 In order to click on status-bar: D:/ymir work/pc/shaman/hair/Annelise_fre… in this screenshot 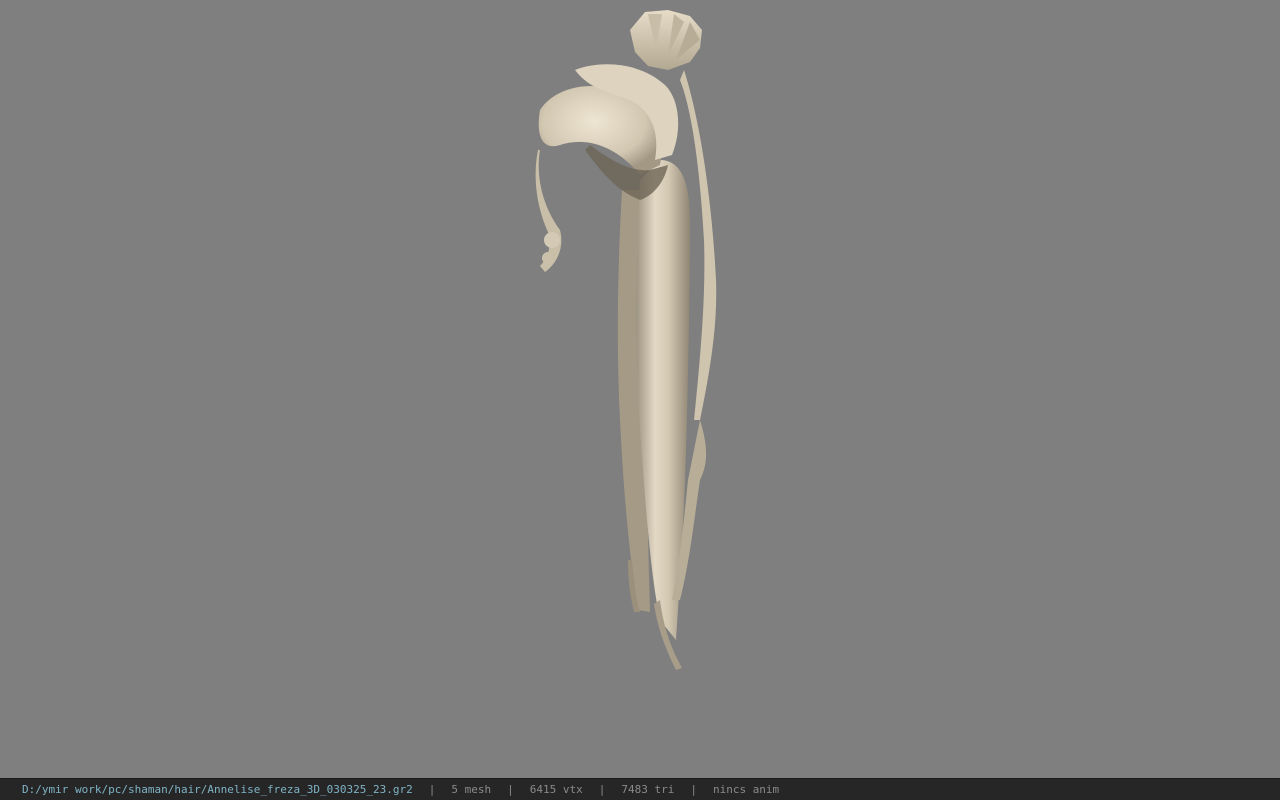, I will do `click(640, 789)`.